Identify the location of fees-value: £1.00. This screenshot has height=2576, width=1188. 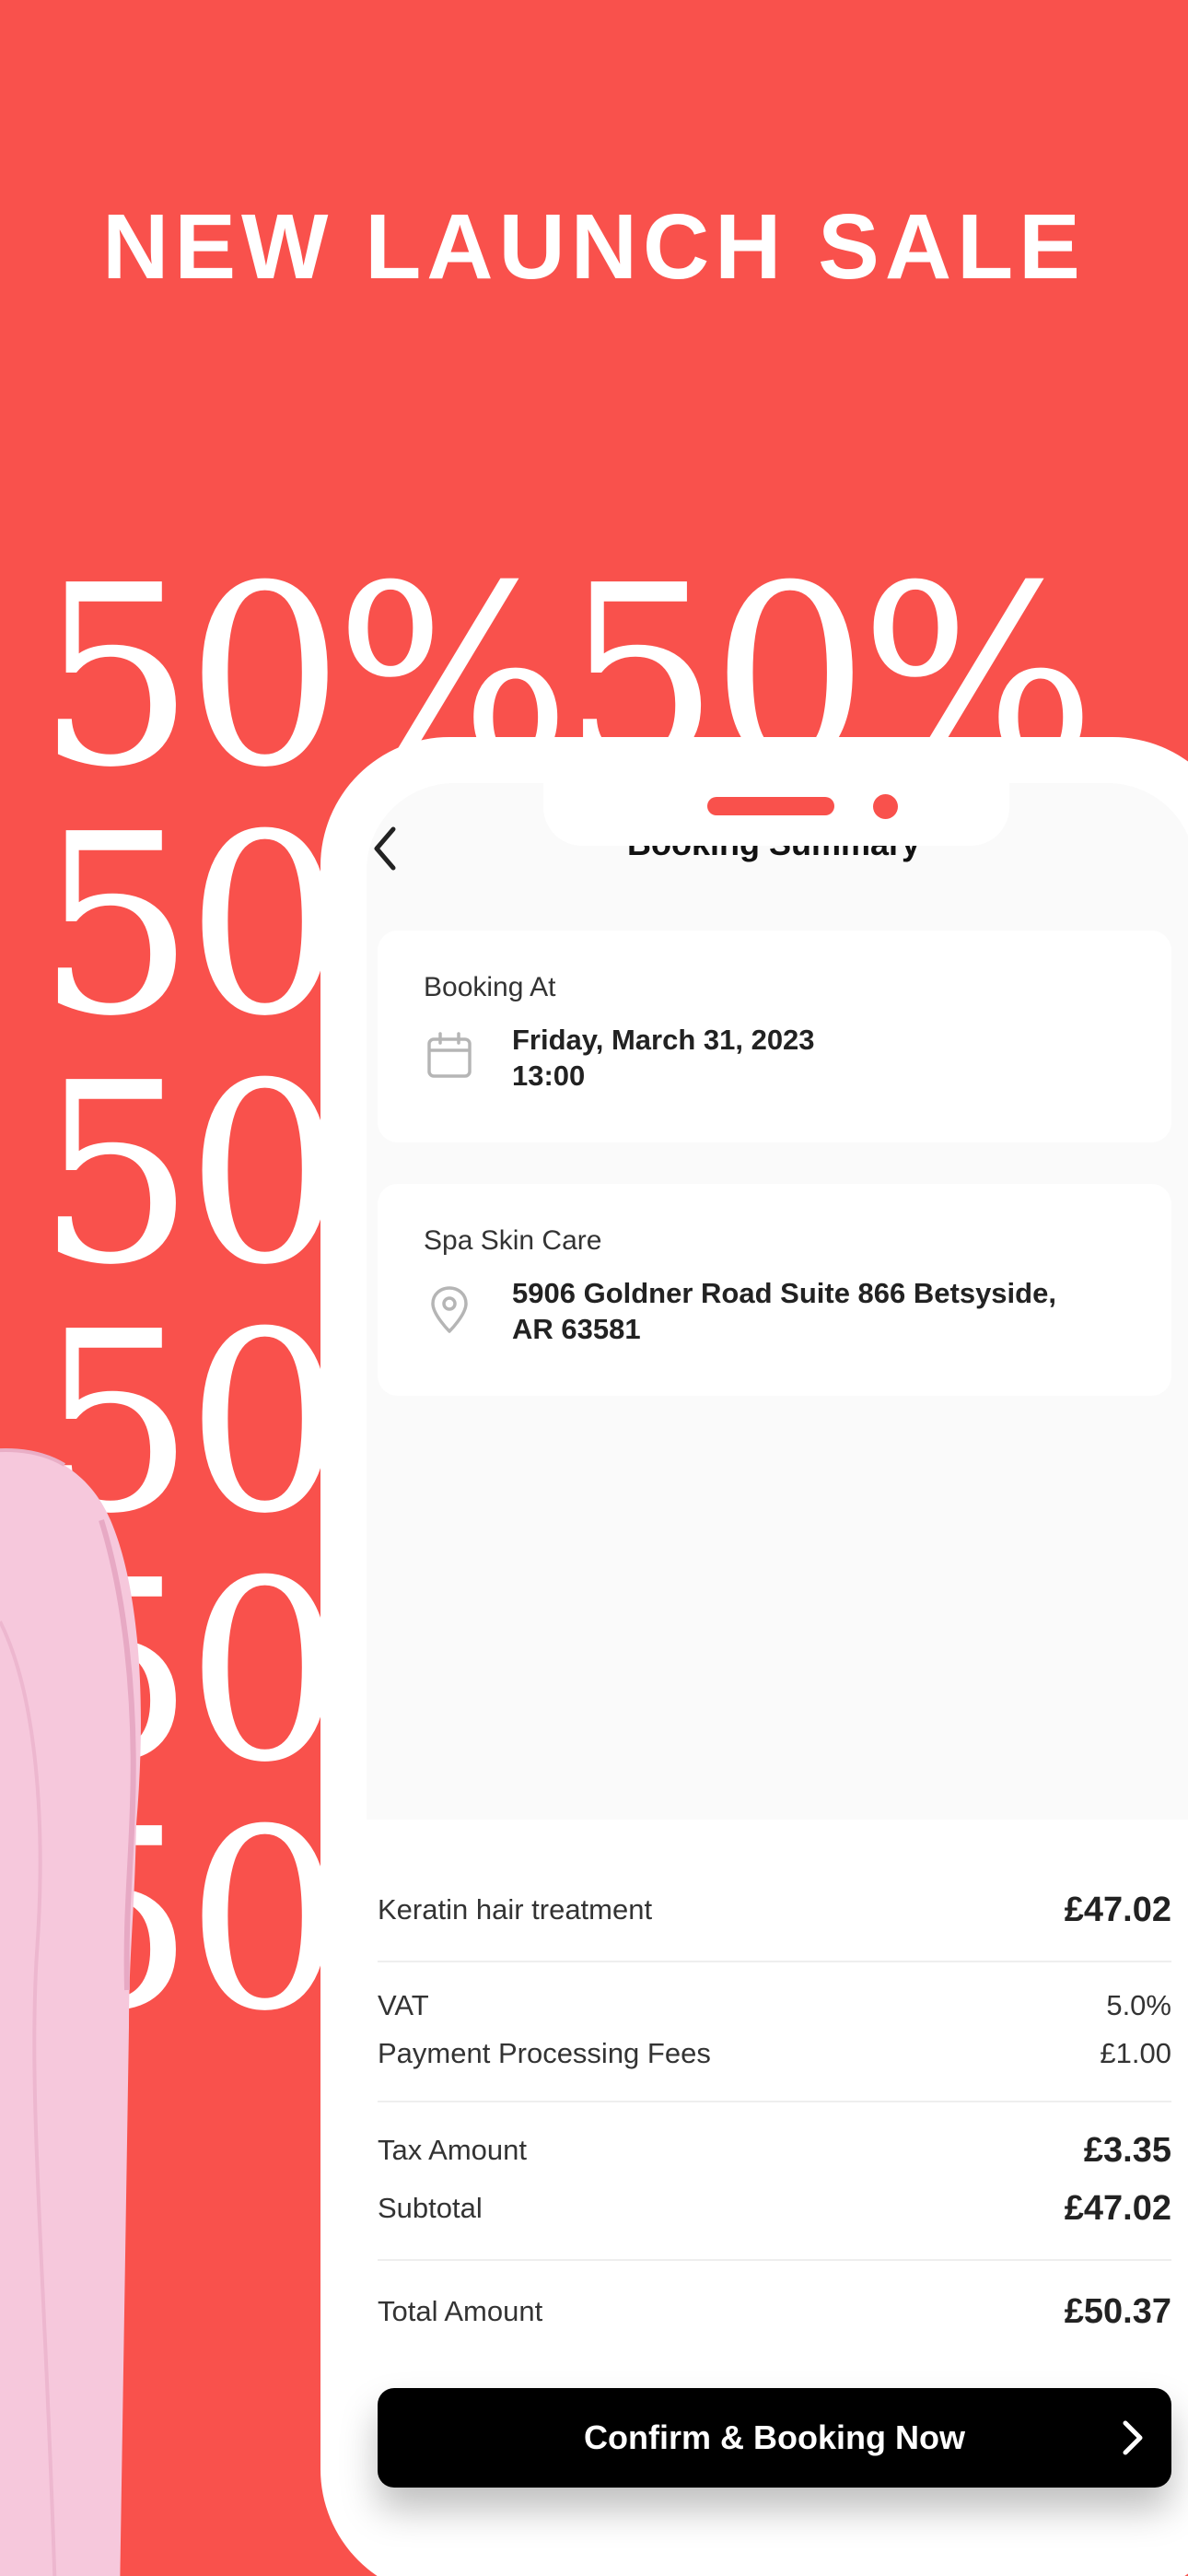
(1135, 2053).